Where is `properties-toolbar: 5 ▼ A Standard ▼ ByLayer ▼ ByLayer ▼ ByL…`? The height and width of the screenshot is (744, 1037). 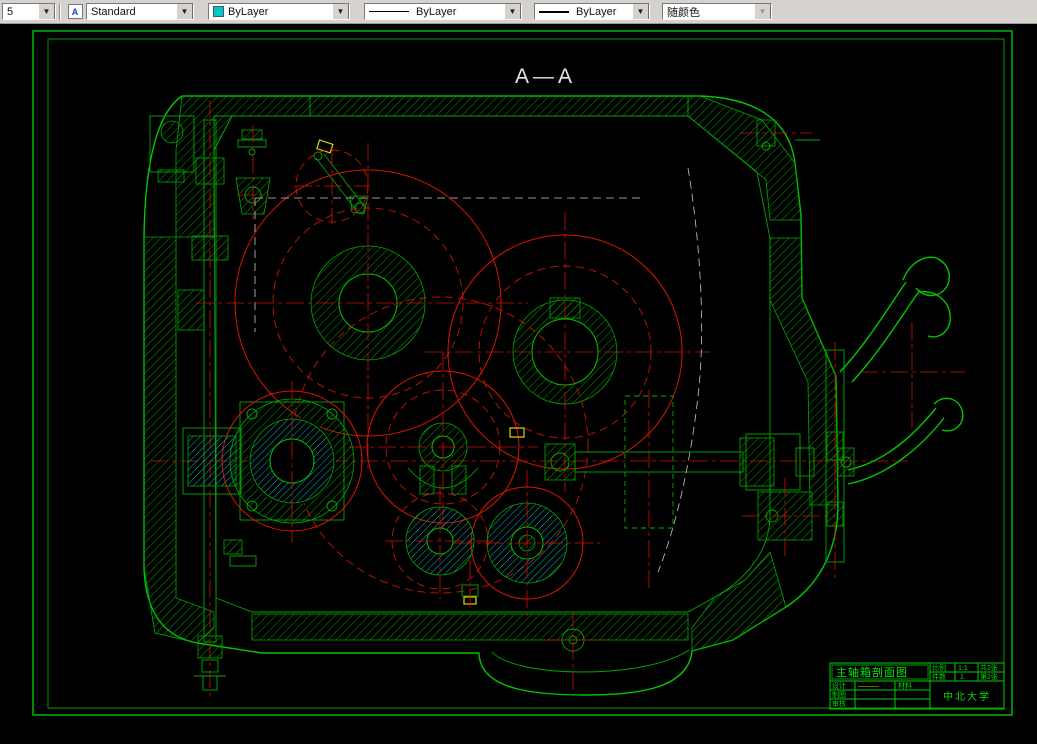
properties-toolbar: 5 ▼ A Standard ▼ ByLayer ▼ ByLayer ▼ ByL… is located at coordinates (518, 12).